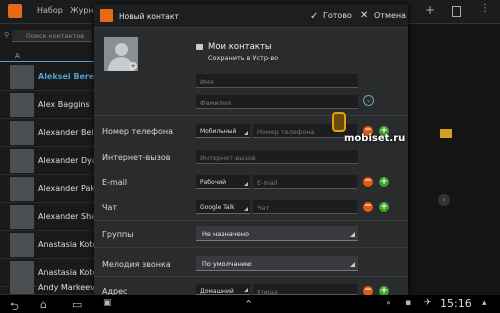 The height and width of the screenshot is (313, 500). What do you see at coordinates (68, 76) in the screenshot?
I see `contact-name: Aleksei Berez` at bounding box center [68, 76].